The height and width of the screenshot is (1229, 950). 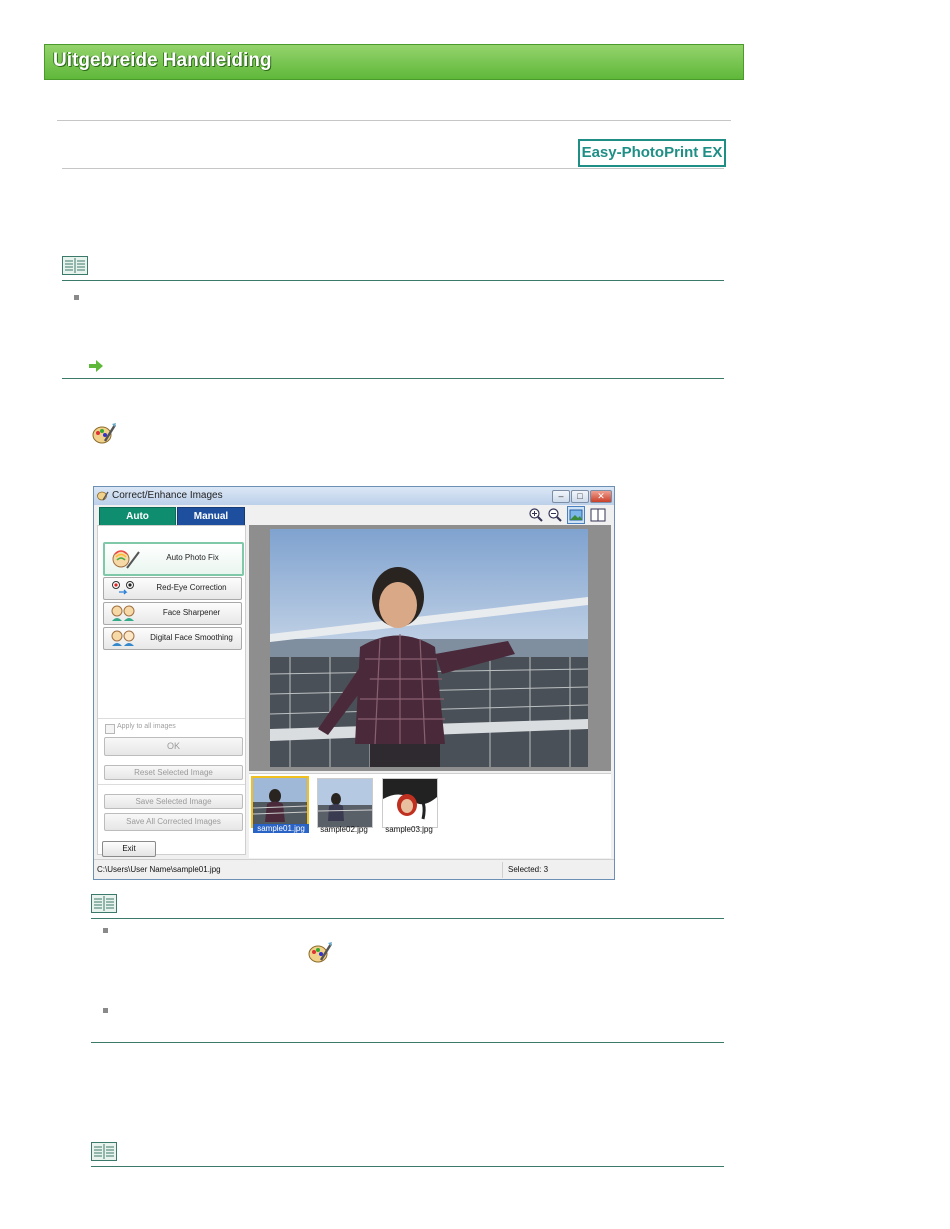 I want to click on thumbnail-strip: sample01.jpg sample02.jpg sample03.jpg, so click(x=430, y=815).